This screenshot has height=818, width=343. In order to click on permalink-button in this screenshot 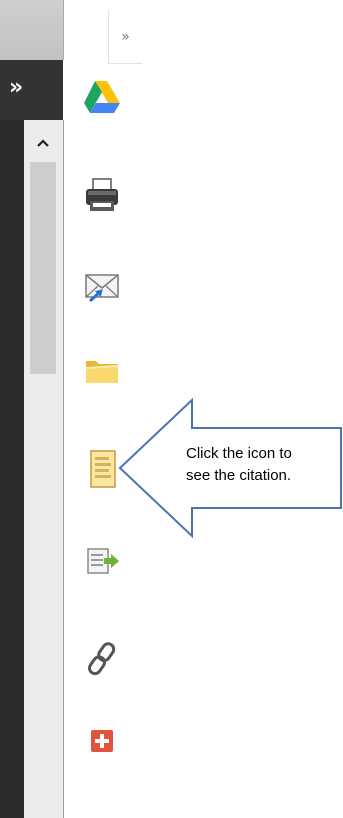, I will do `click(102, 659)`.